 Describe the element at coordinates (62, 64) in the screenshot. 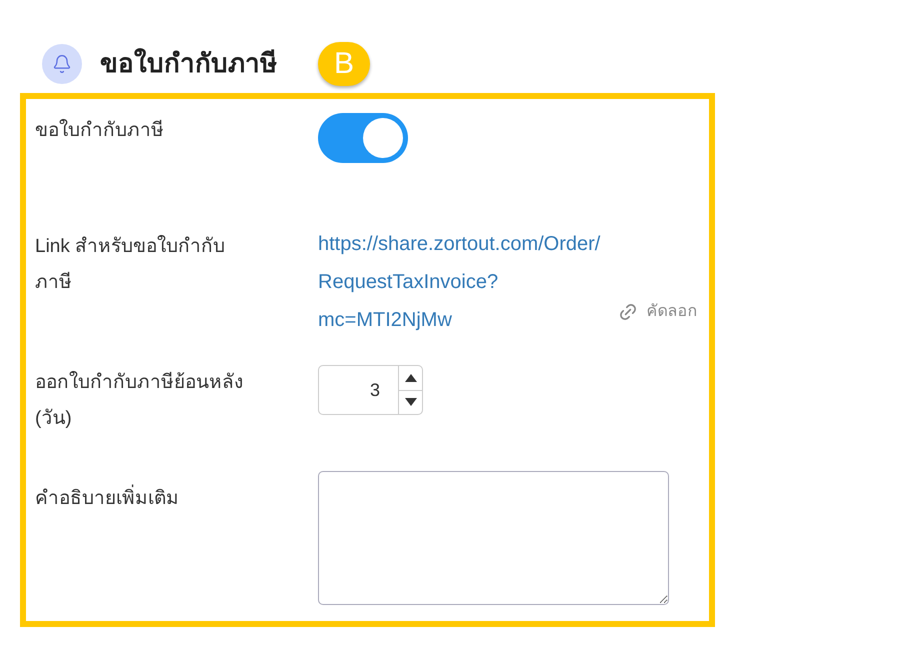

I see `bell-icon` at that location.